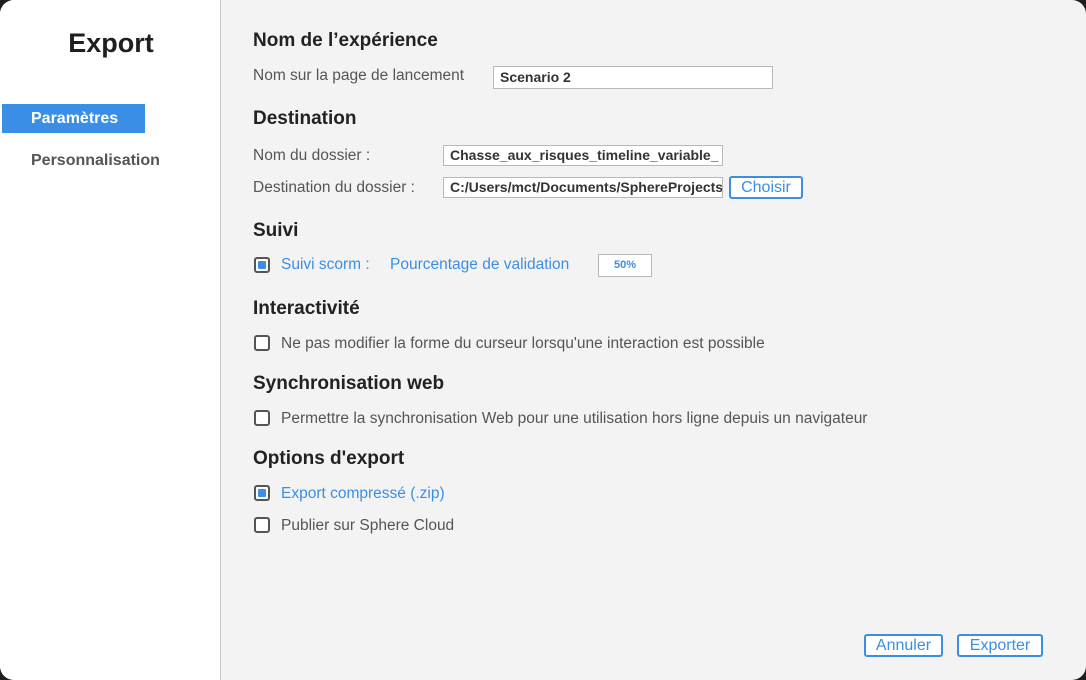  I want to click on zip-export-label: Export compressé (.zip), so click(363, 493).